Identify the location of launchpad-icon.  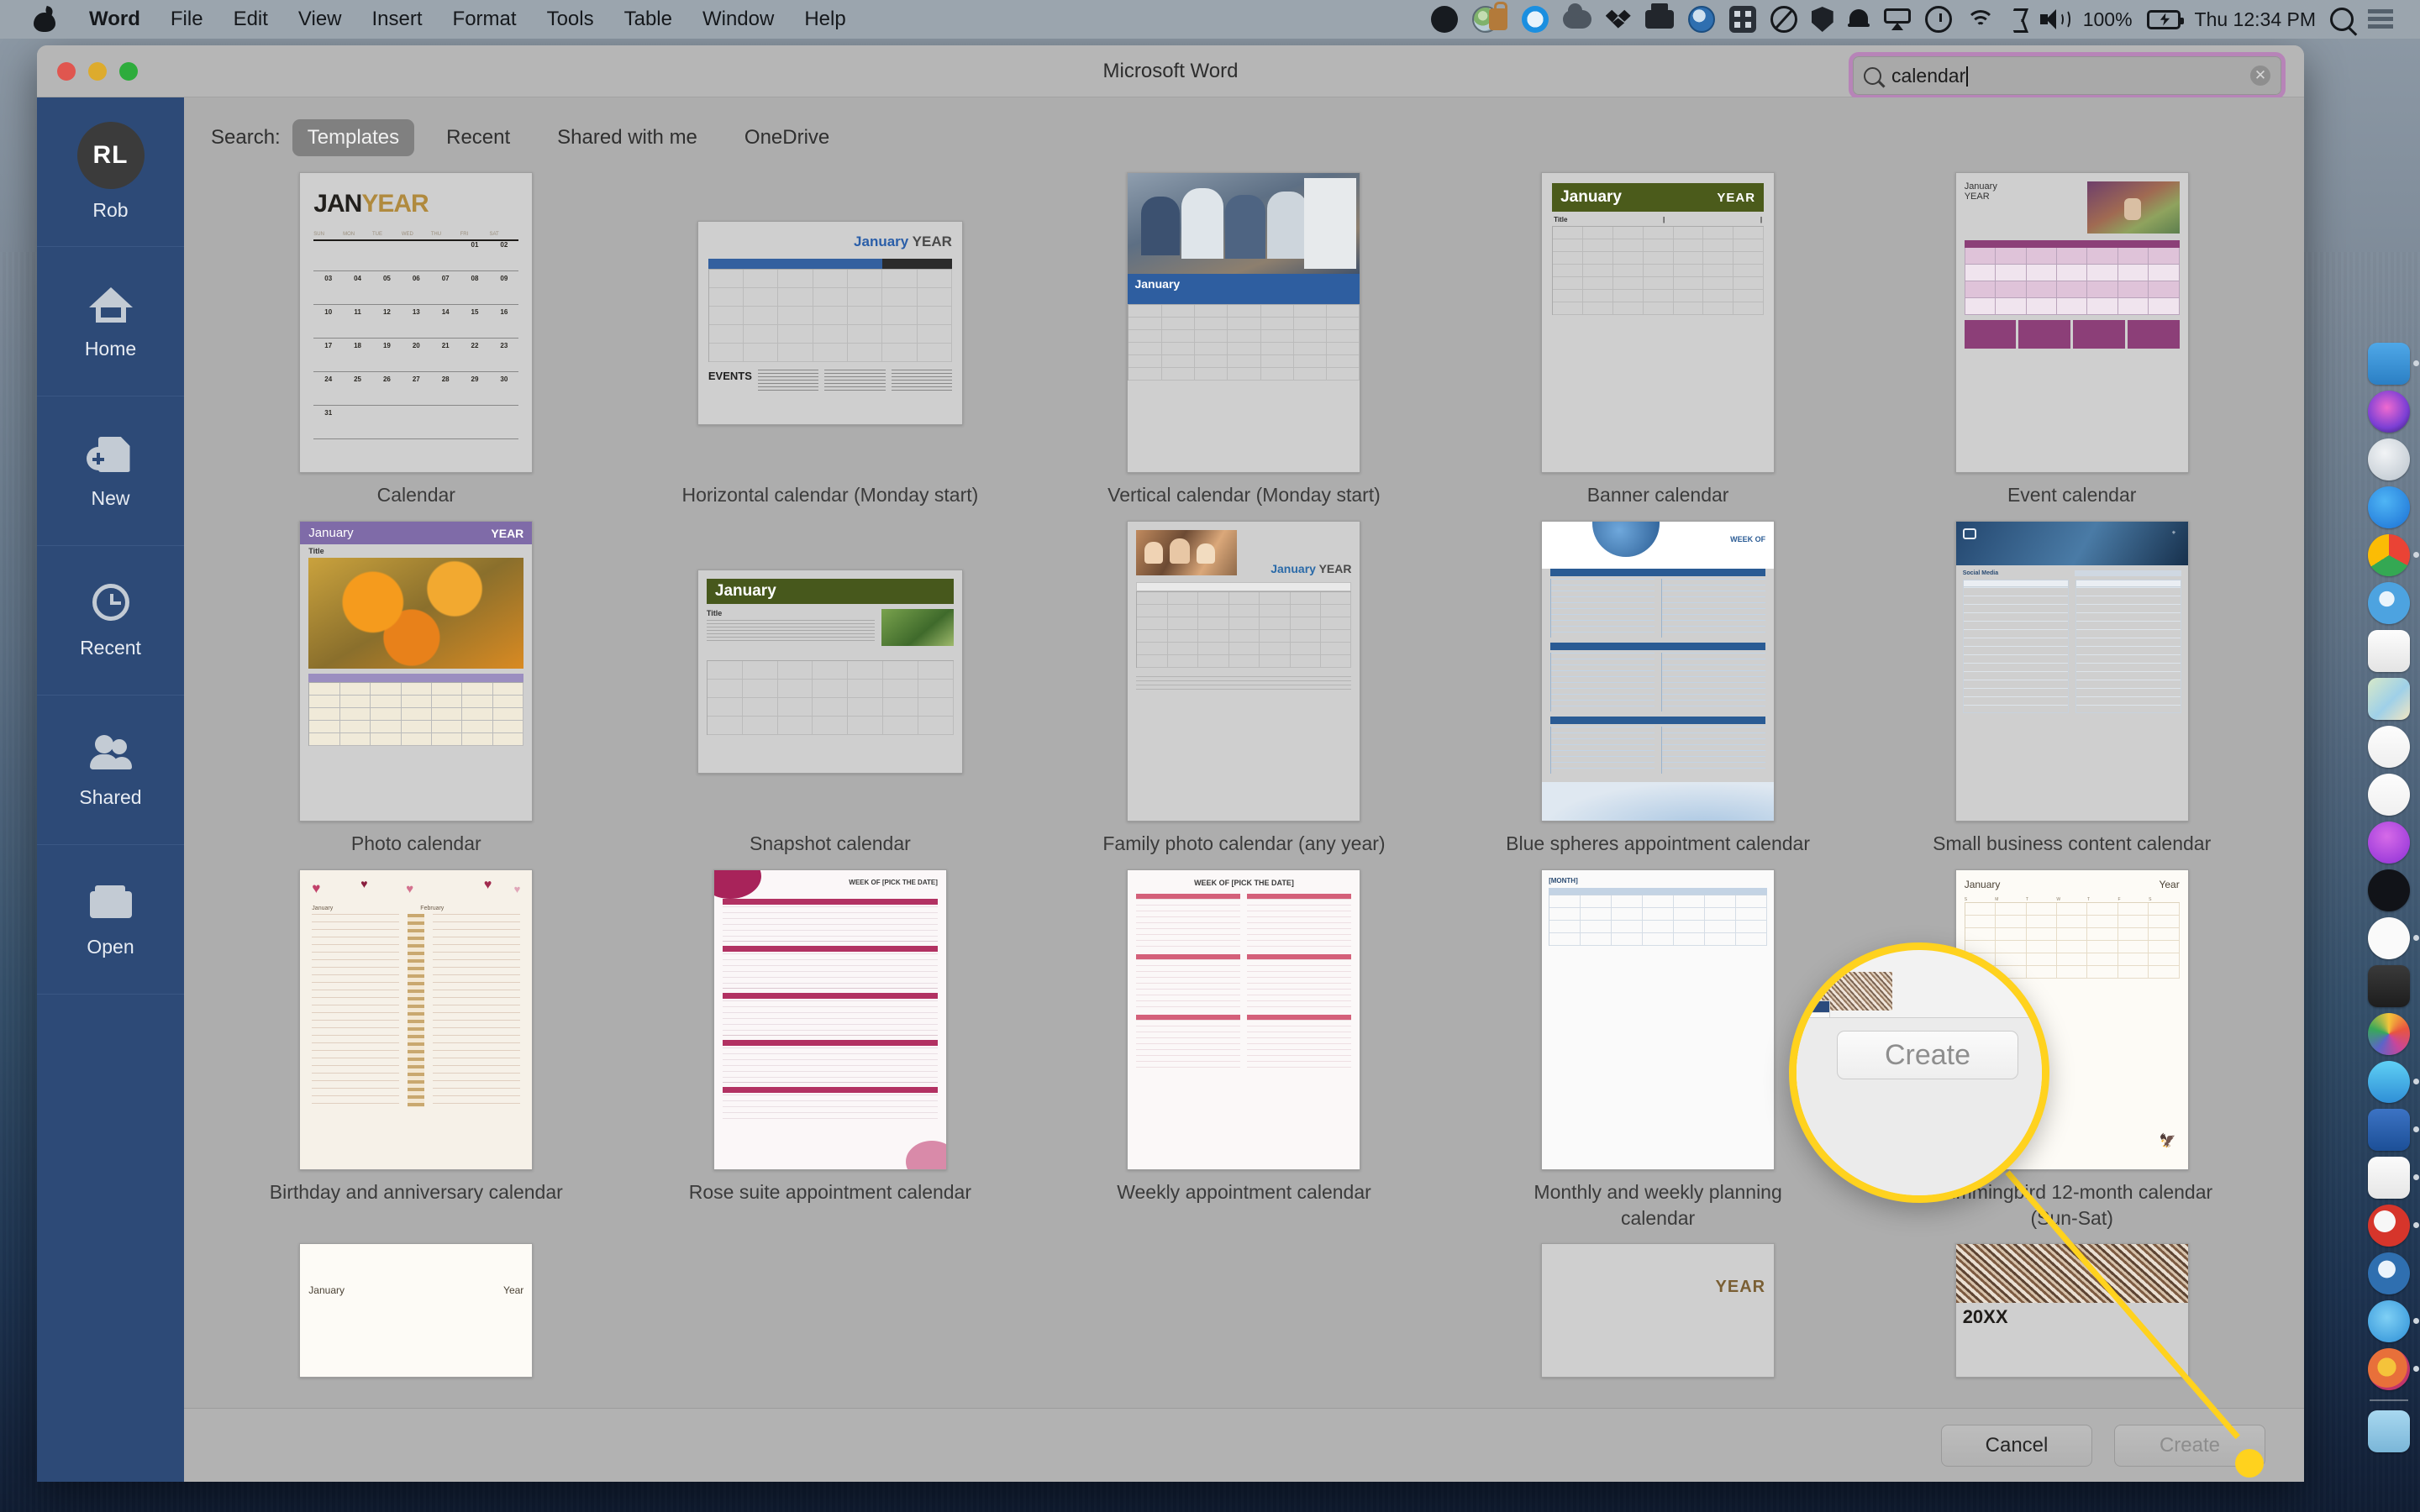
(2389, 459).